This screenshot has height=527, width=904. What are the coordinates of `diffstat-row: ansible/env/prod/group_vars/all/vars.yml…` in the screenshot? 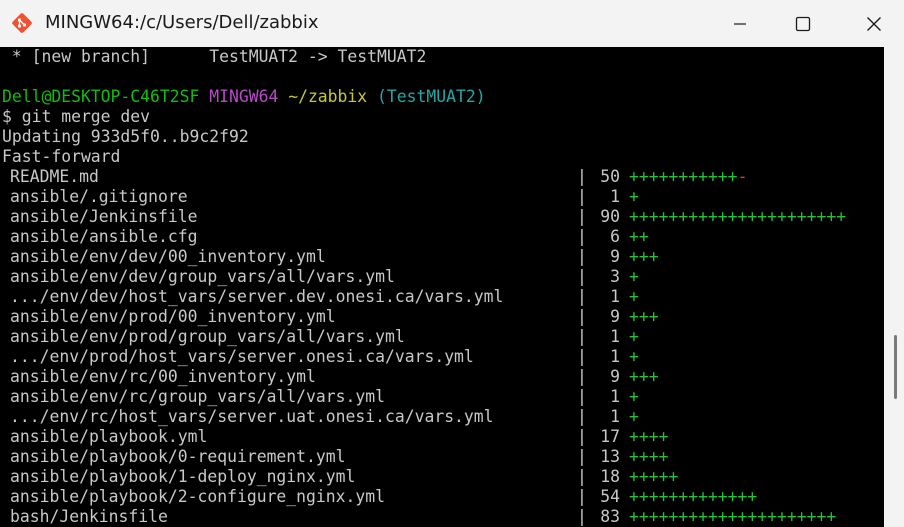 It's located at (442, 337).